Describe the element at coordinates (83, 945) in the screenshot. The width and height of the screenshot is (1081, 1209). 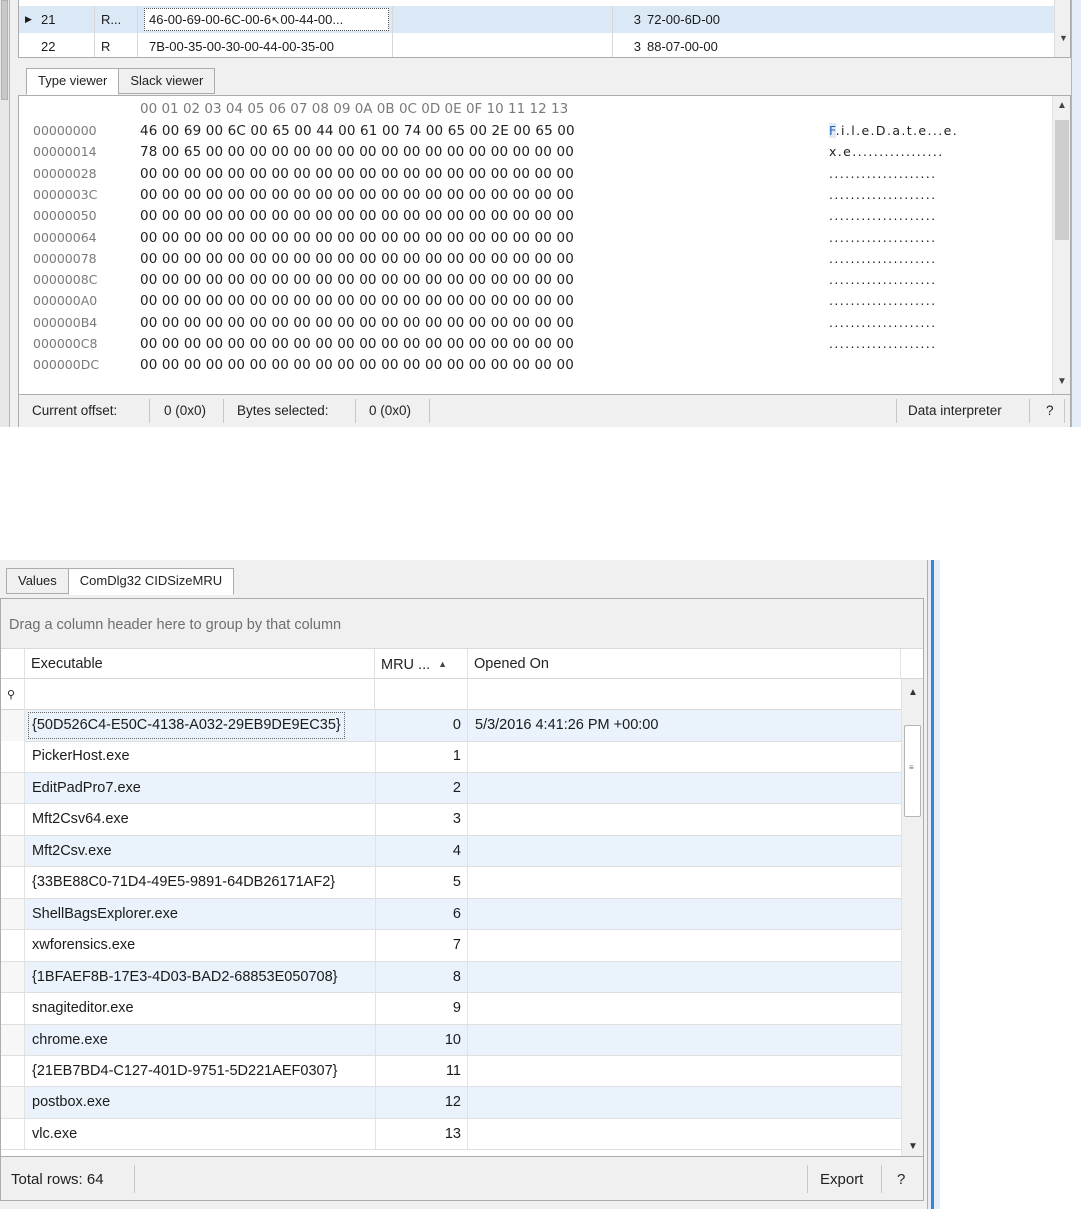
I see `cell-executable: xwforensics.exe` at that location.